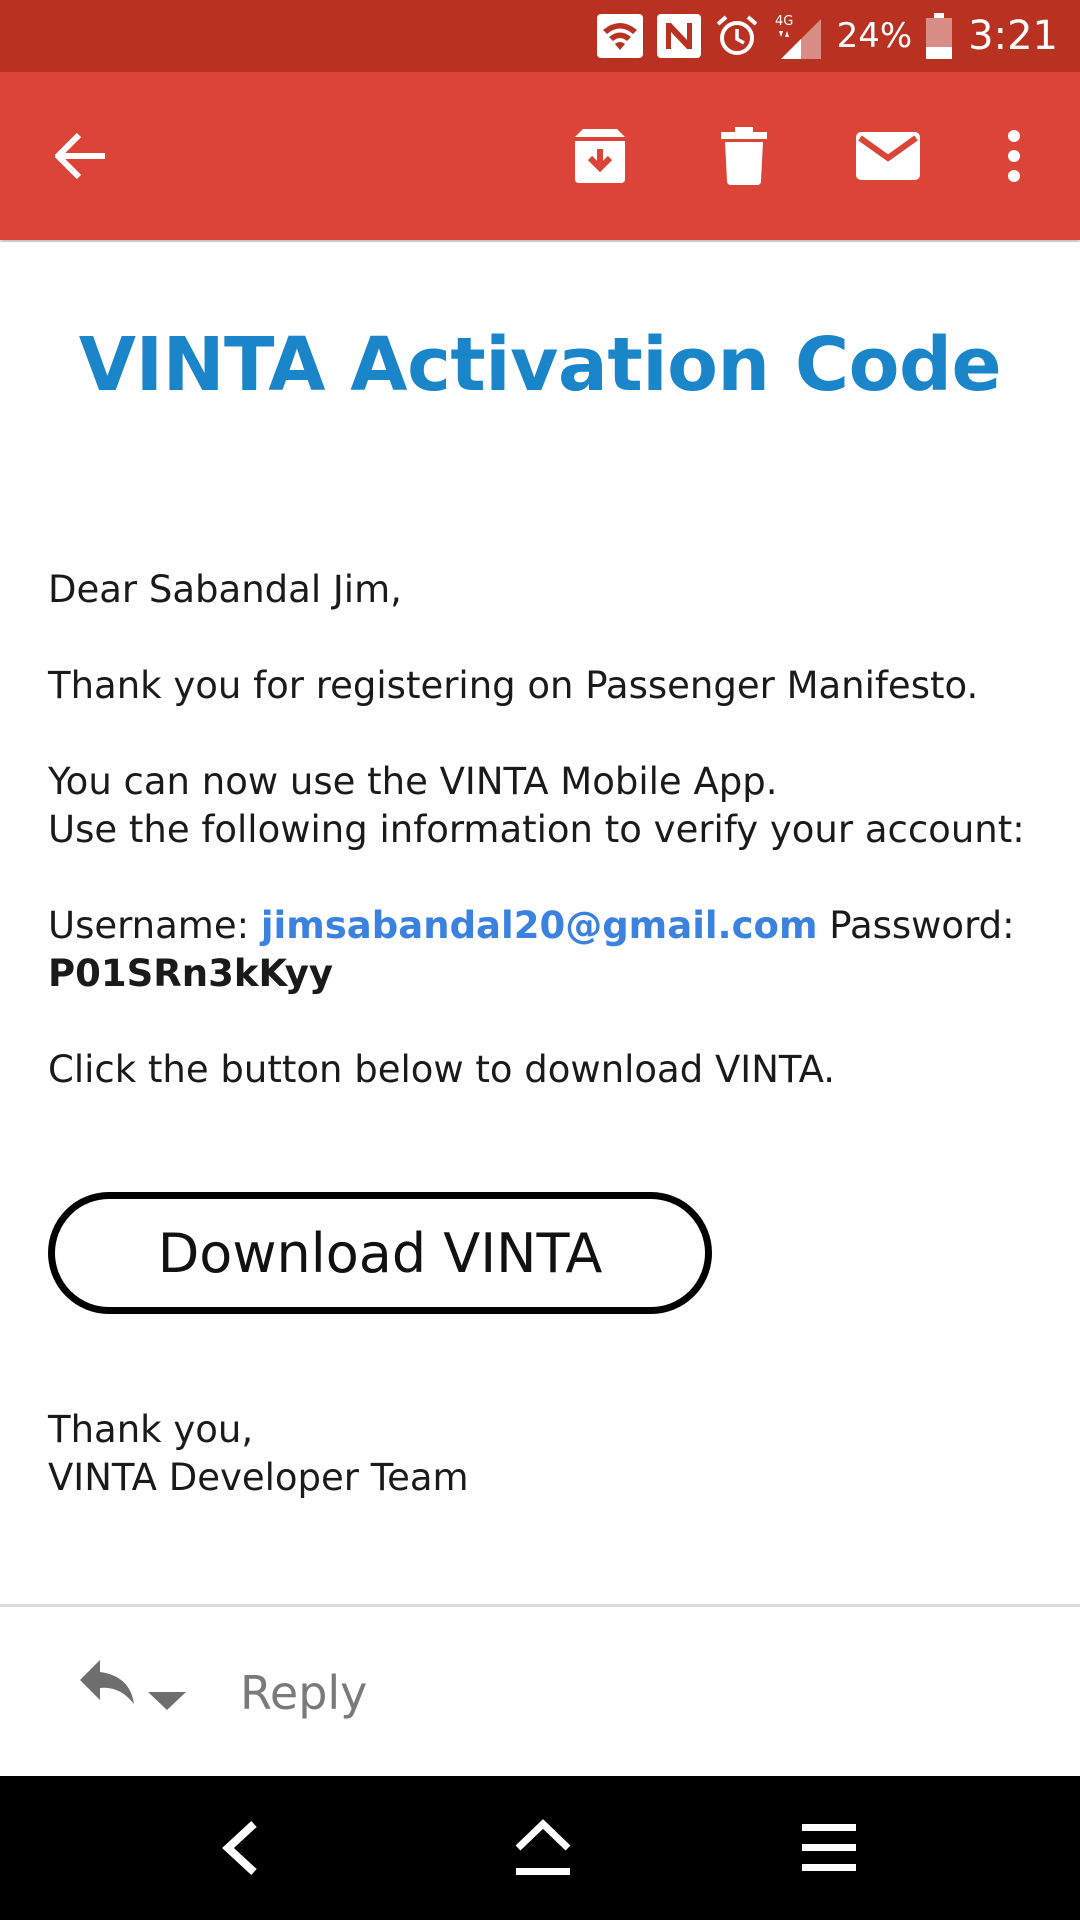 The image size is (1080, 1920). I want to click on delete-icon, so click(744, 156).